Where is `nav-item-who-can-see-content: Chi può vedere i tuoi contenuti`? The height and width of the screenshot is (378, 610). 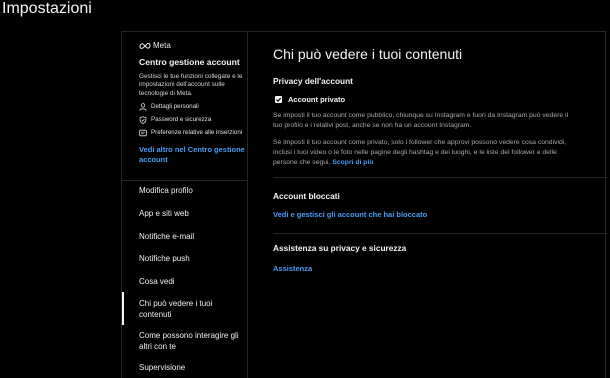
nav-item-who-can-see-content: Chi può vedere i tuoi contenuti is located at coordinates (189, 309).